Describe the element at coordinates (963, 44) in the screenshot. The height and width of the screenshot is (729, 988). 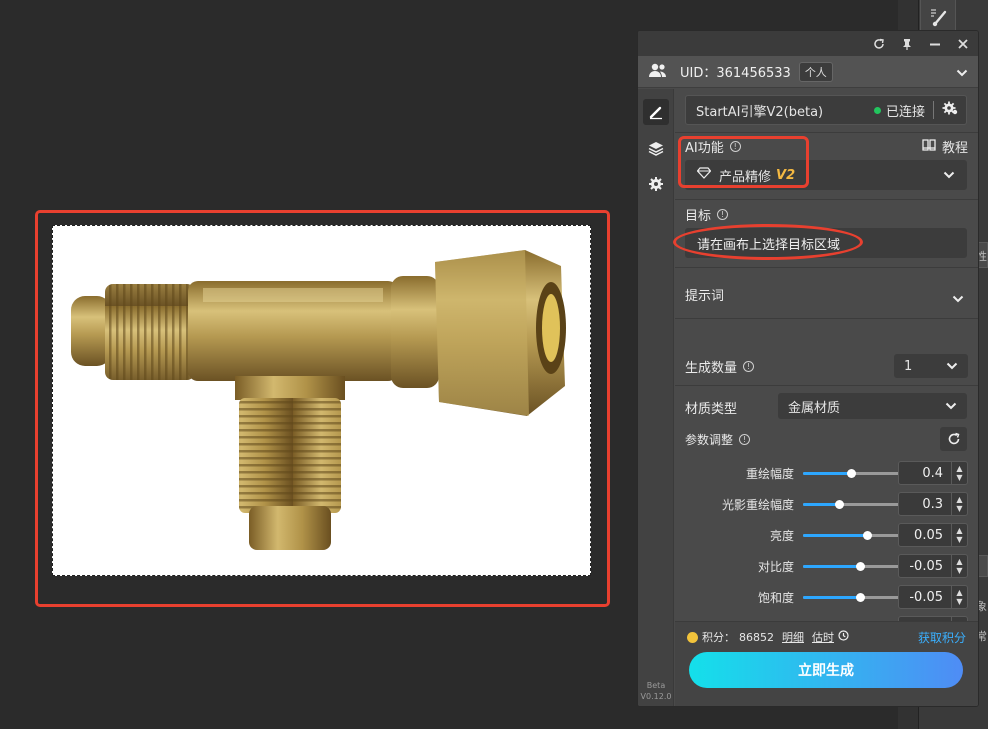
I see `close-icon` at that location.